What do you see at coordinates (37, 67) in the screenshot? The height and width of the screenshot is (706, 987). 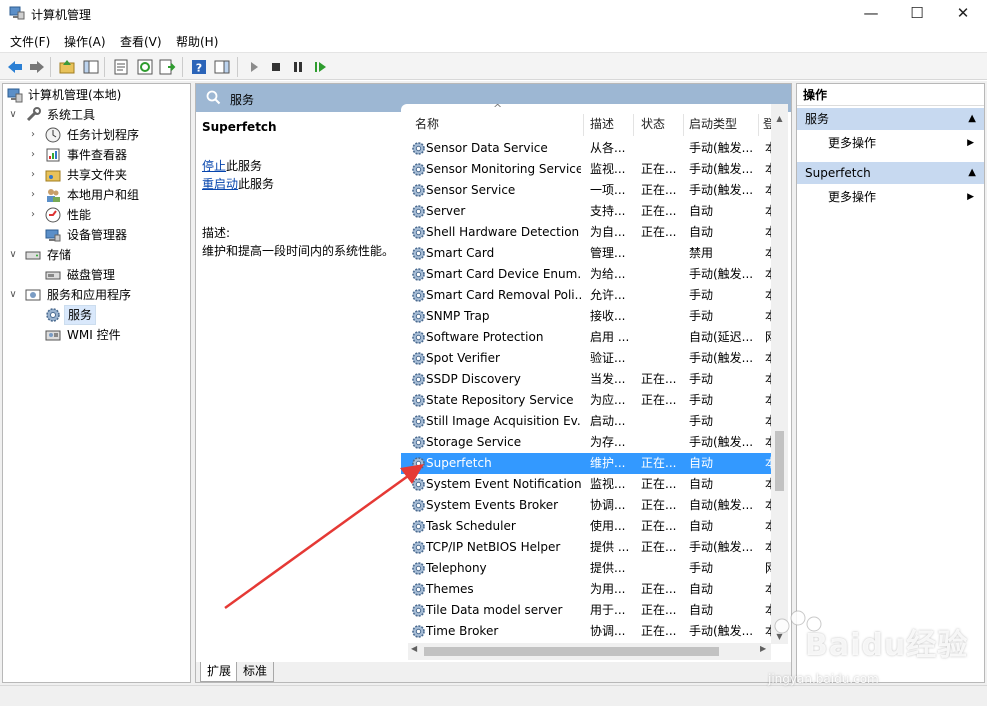 I see `forward-icon` at bounding box center [37, 67].